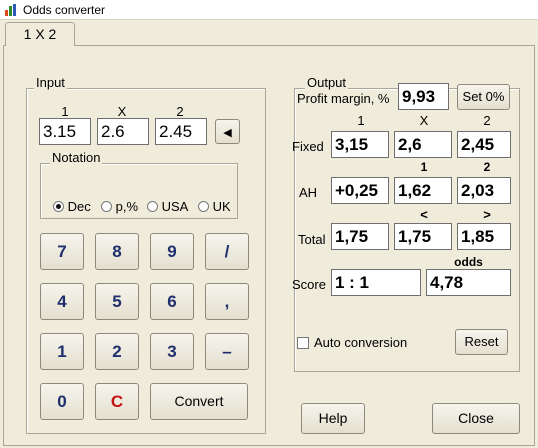 This screenshot has height=448, width=538. Describe the element at coordinates (106, 206) in the screenshot. I see `radio-percent-icon` at that location.